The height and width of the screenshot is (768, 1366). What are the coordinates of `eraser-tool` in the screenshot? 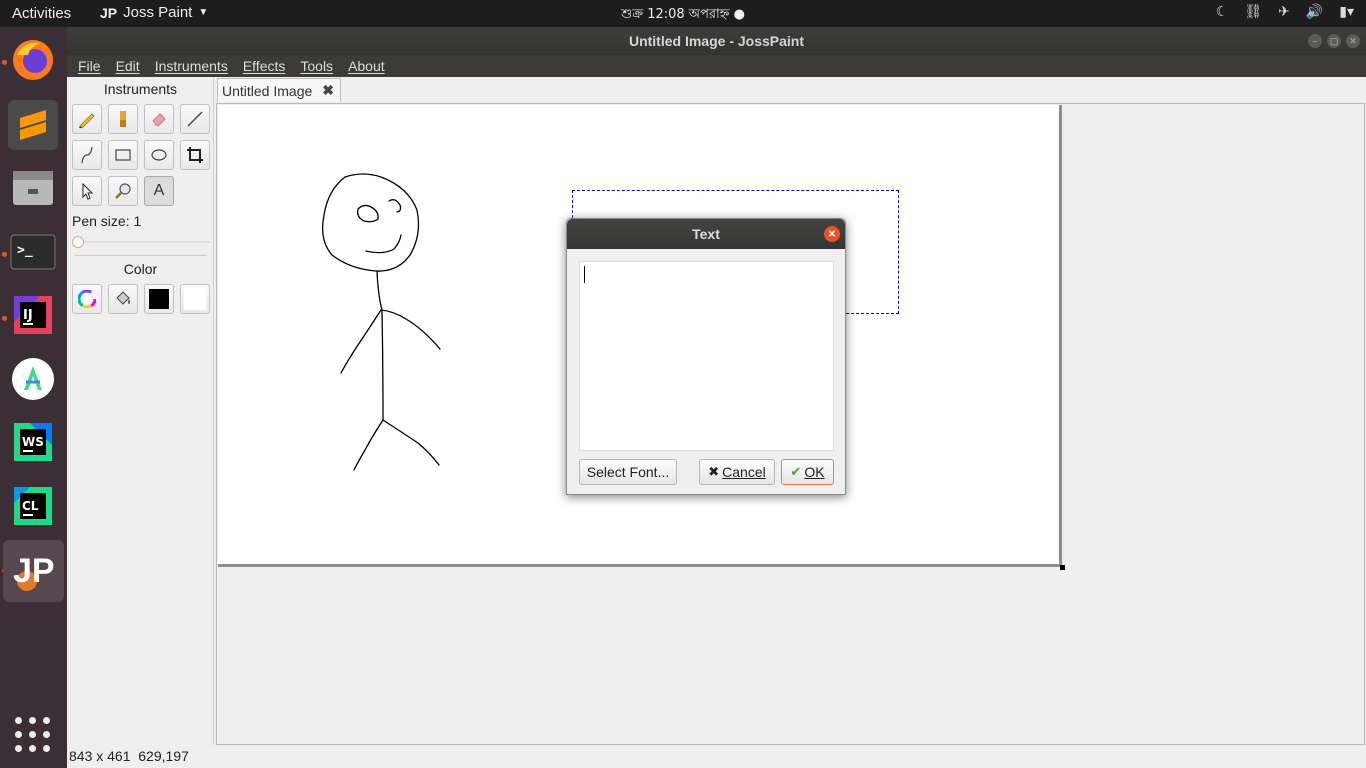 It's located at (159, 119).